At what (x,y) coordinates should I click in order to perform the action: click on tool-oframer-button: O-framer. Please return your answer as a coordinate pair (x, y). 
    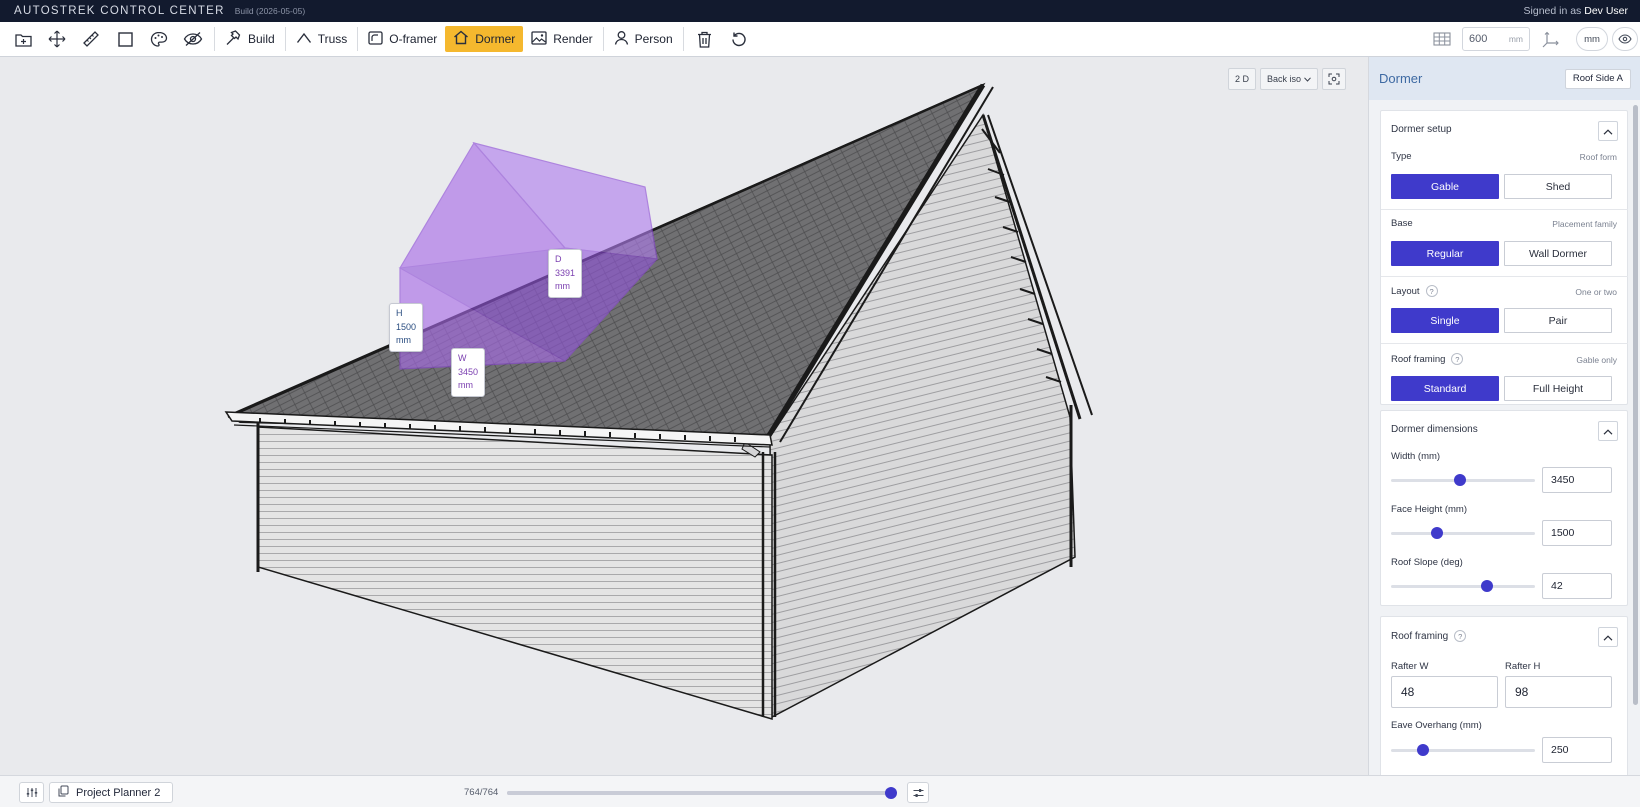
    Looking at the image, I should click on (402, 39).